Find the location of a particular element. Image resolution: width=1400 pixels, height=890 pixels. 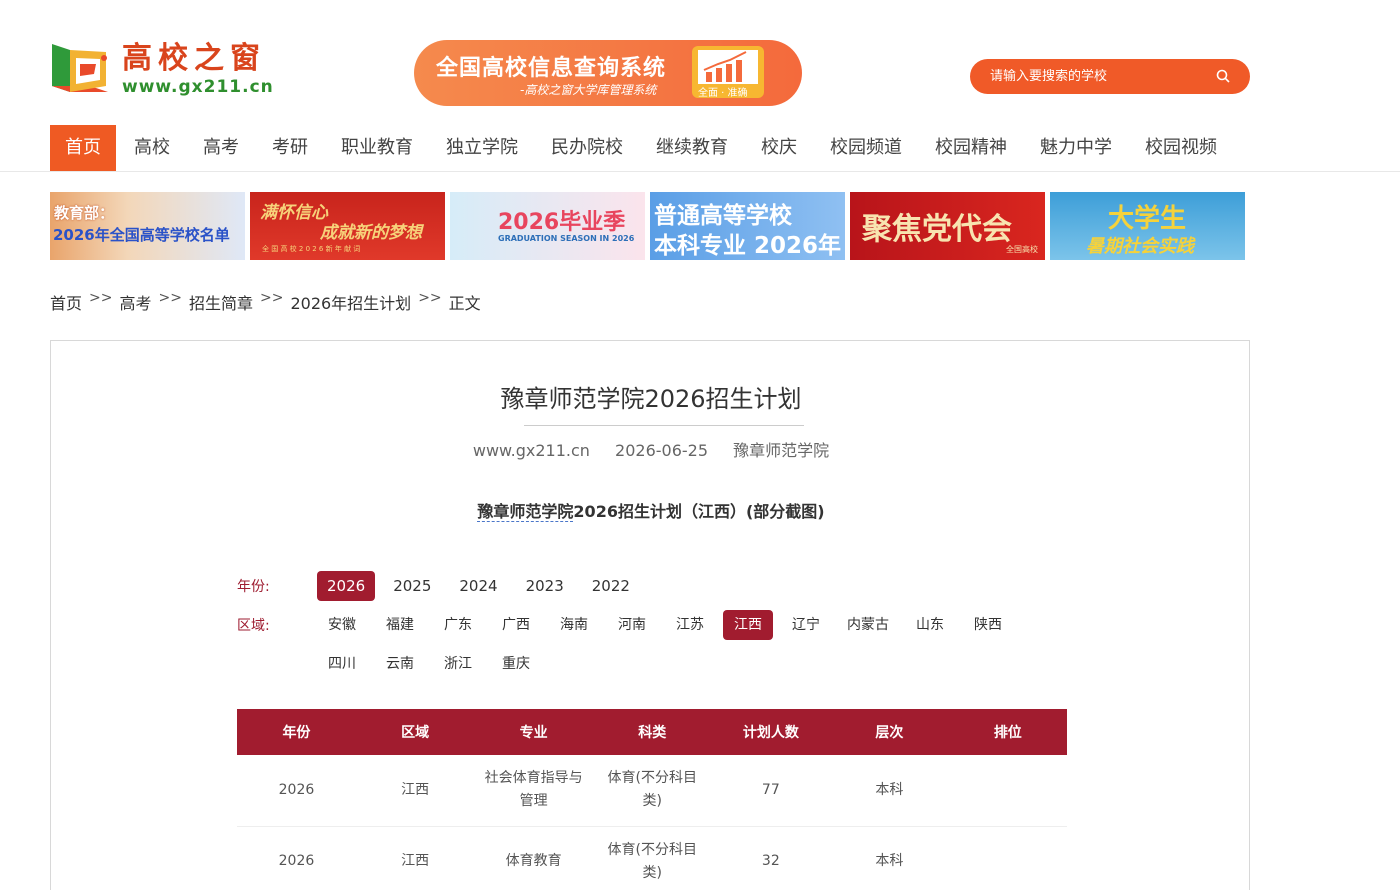

nav-item-anniversary: 校庆 is located at coordinates (779, 148).